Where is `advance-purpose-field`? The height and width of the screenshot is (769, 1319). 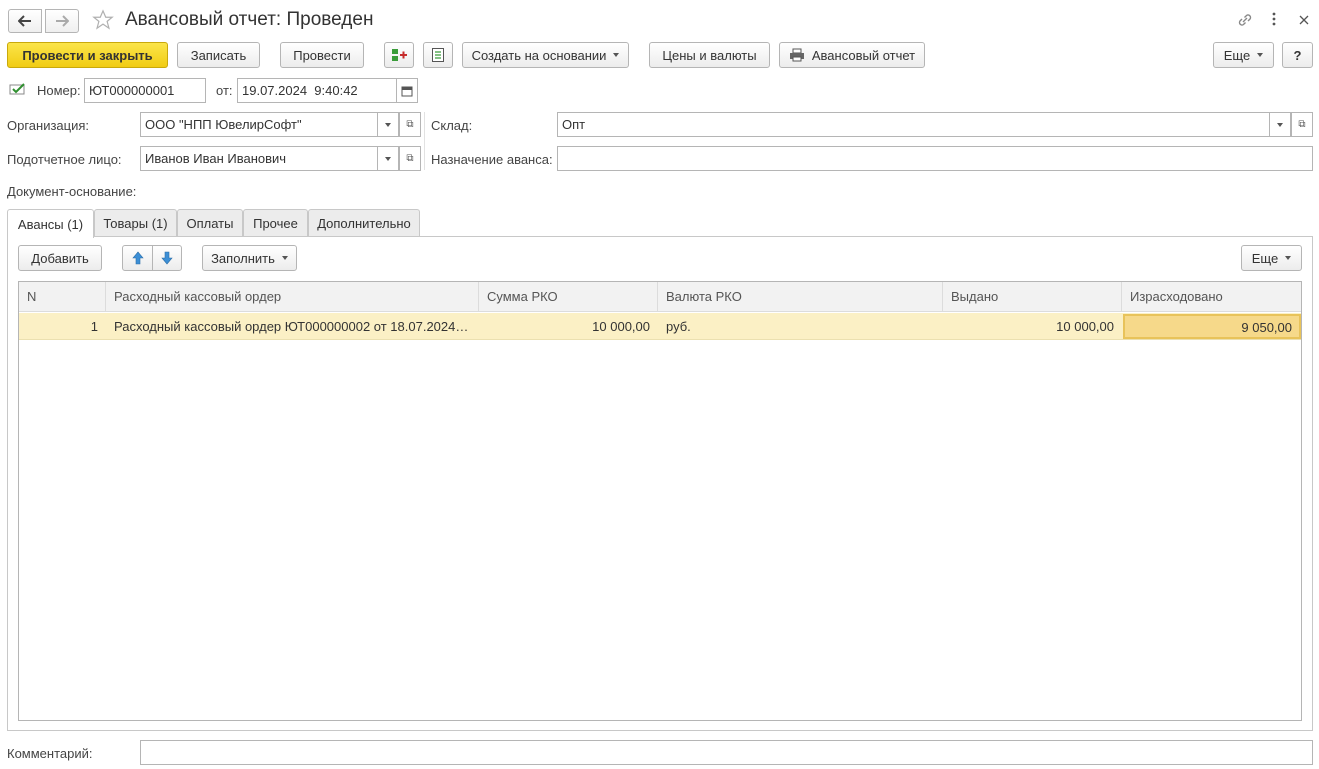
advance-purpose-field is located at coordinates (935, 158).